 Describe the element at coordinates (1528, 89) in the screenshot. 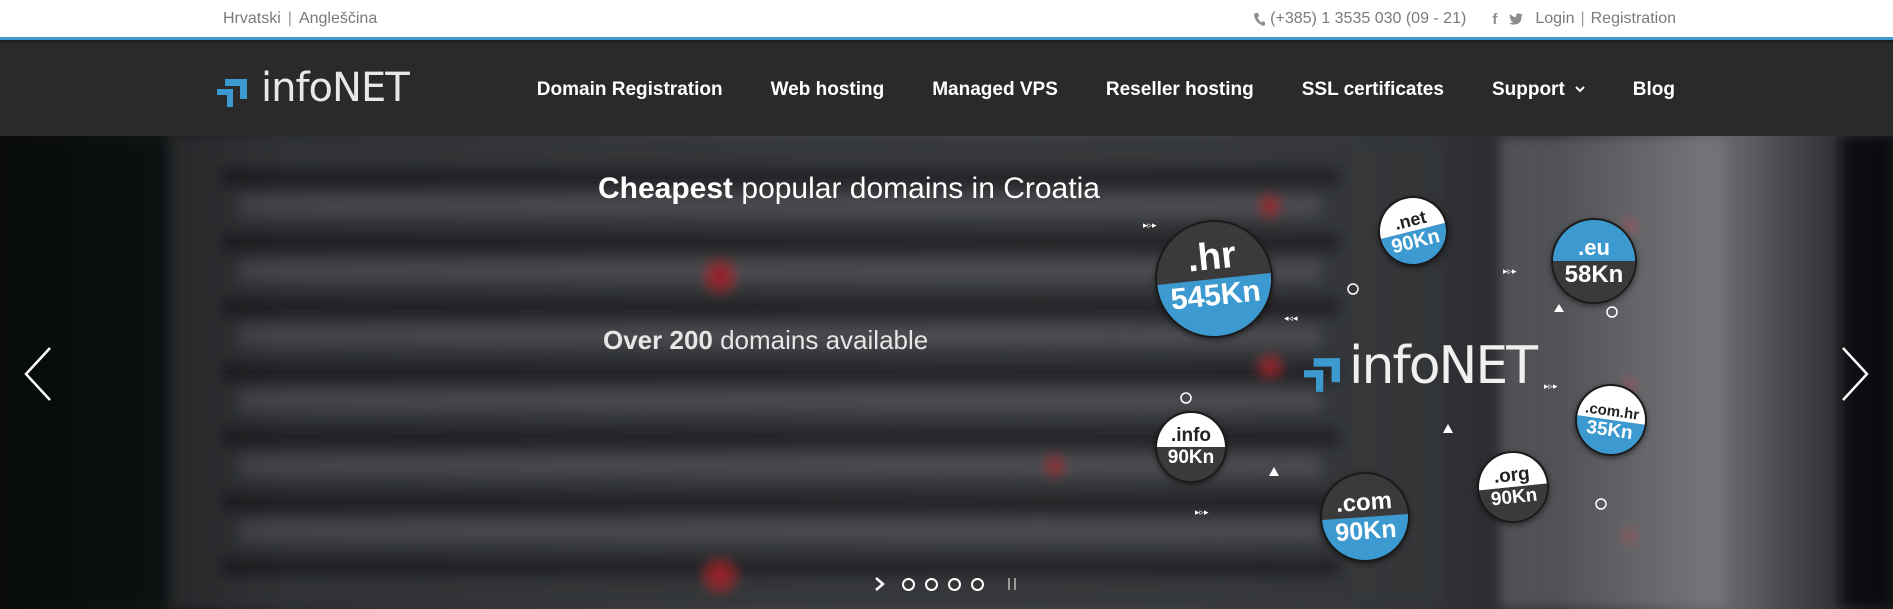

I see `nav-label: Support` at that location.